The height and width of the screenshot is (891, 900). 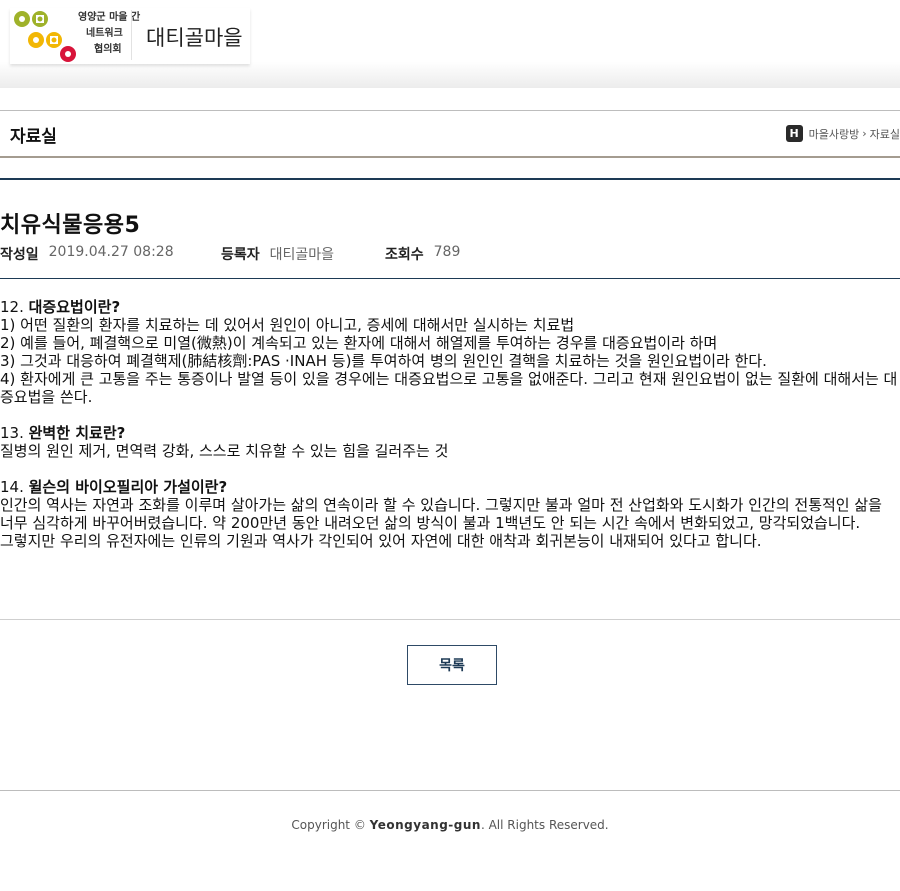 I want to click on footer-divider, so click(x=450, y=790).